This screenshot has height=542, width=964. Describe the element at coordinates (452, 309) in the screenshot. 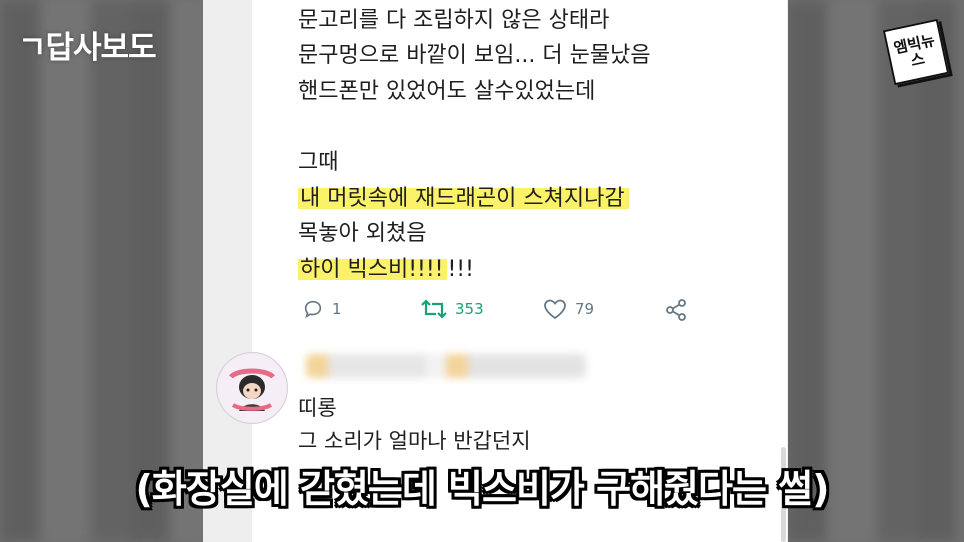

I see `retweet-action: 353` at that location.